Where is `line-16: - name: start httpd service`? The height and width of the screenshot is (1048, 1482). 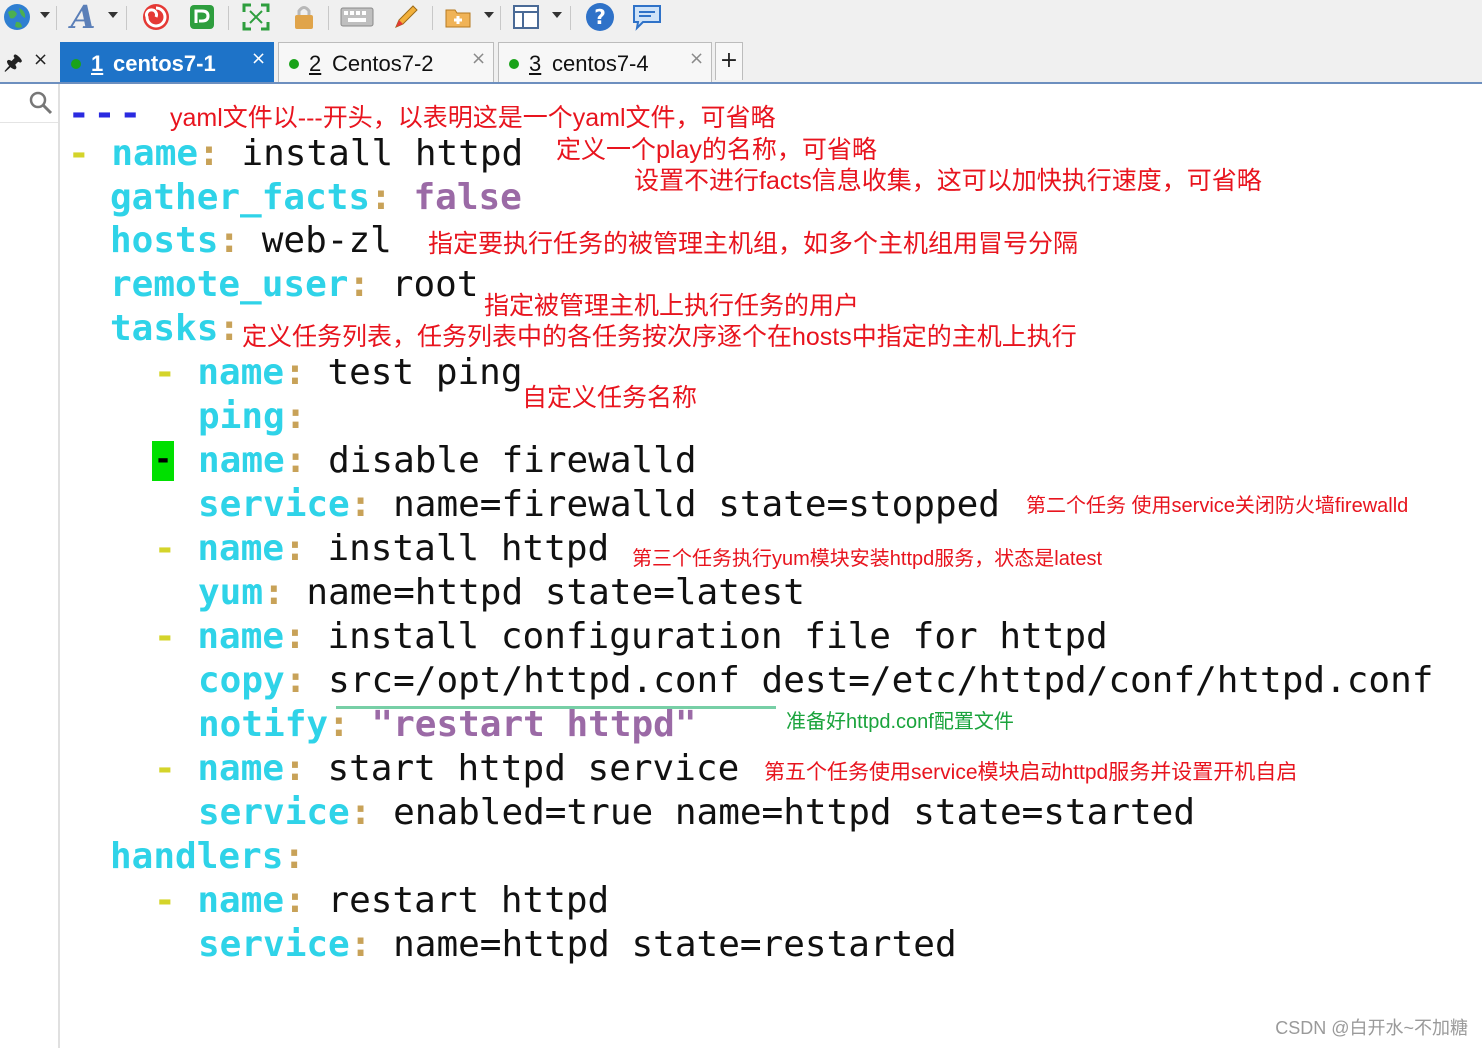
line-16: - name: start httpd service is located at coordinates (447, 768).